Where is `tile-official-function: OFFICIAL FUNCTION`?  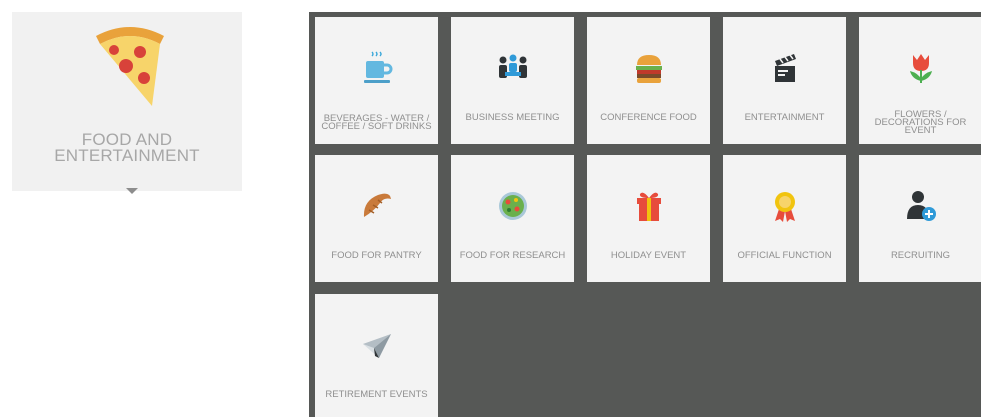
tile-official-function: OFFICIAL FUNCTION is located at coordinates (784, 218).